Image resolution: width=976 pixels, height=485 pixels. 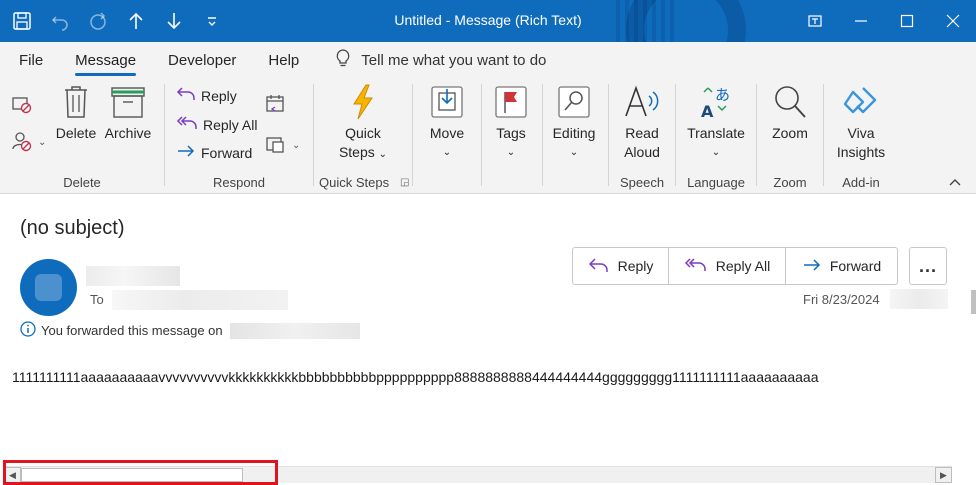 I want to click on tab-help: Help, so click(x=283, y=60).